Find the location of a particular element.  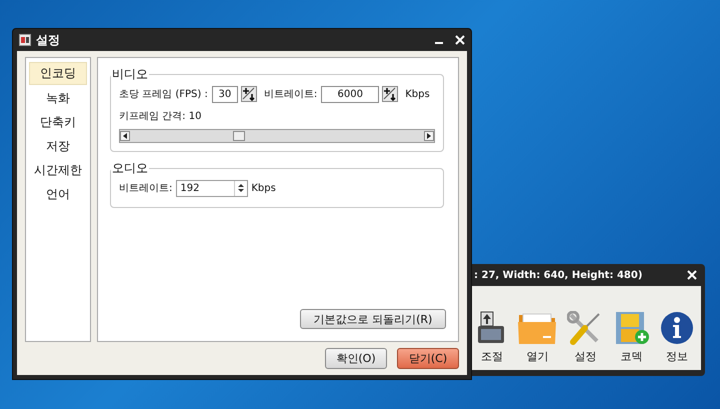

tool-label: 설정 is located at coordinates (585, 356).